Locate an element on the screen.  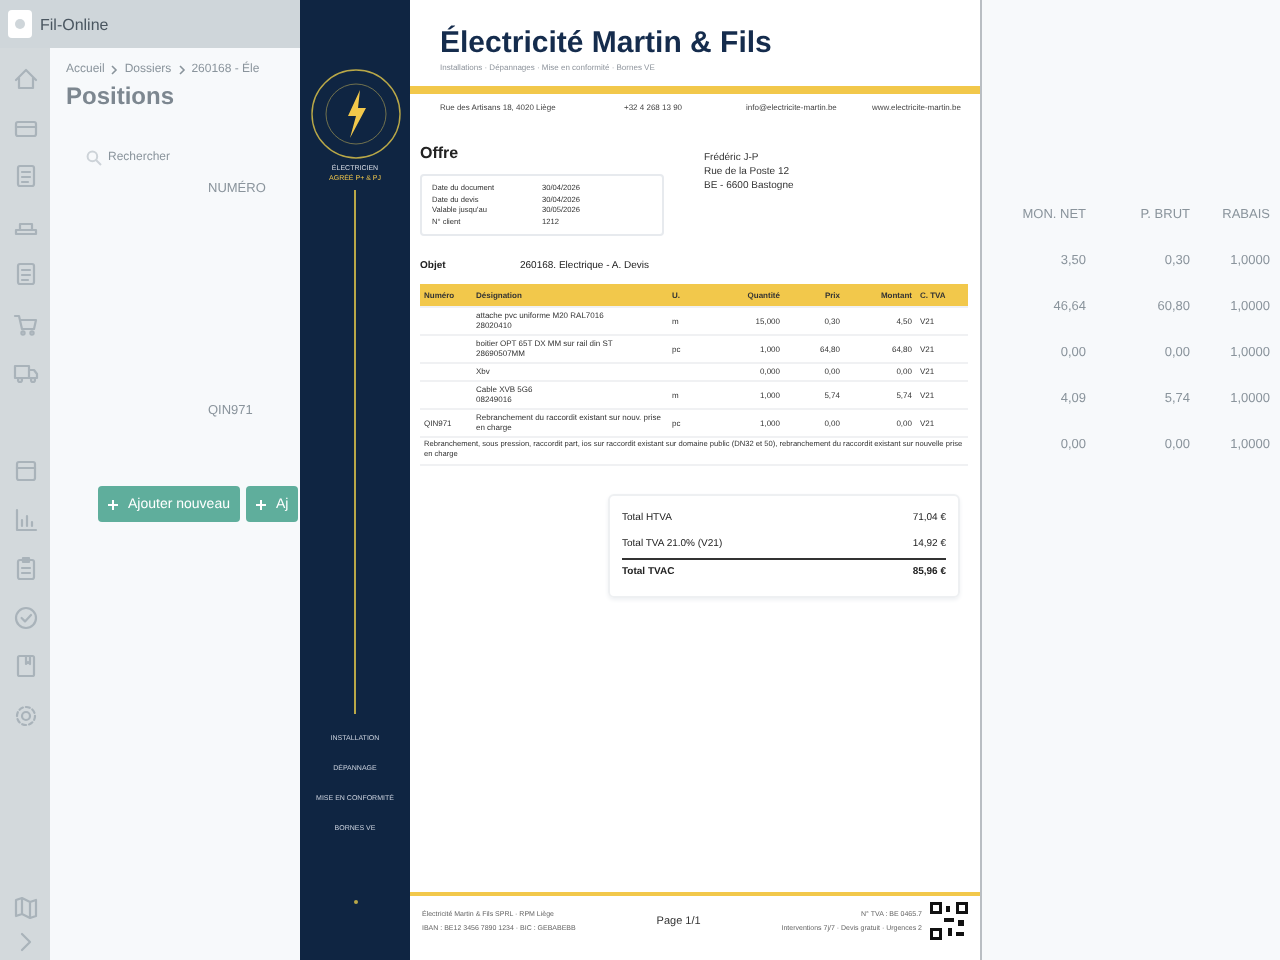
search-icon is located at coordinates (94, 158).